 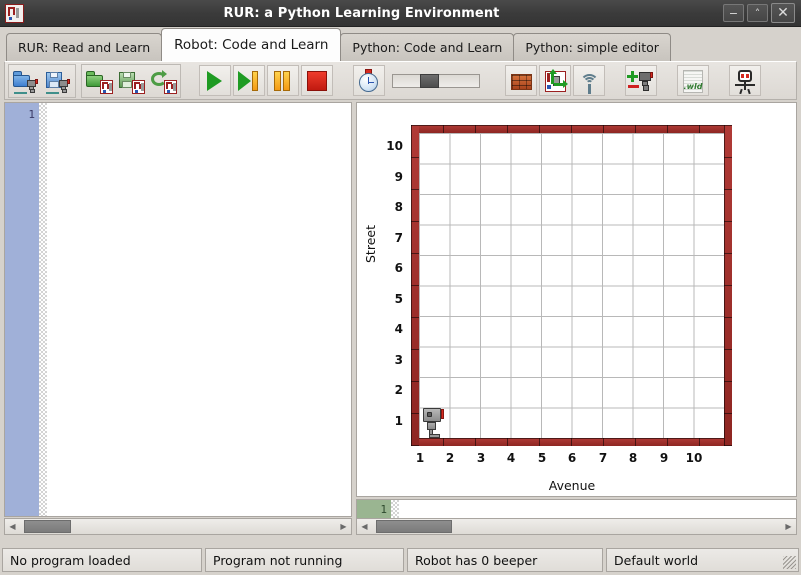 I want to click on y-tick-2: 2, so click(x=398, y=390).